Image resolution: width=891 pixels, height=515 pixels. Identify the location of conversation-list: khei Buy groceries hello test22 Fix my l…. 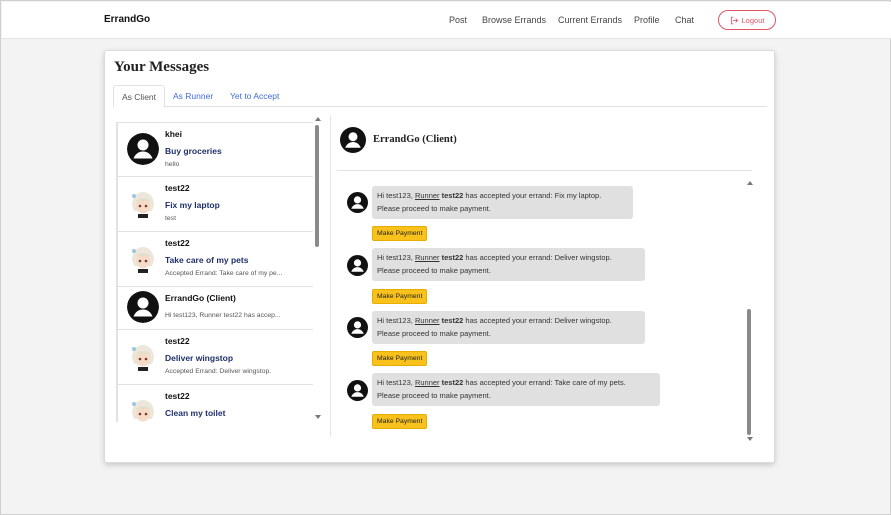
(214, 272).